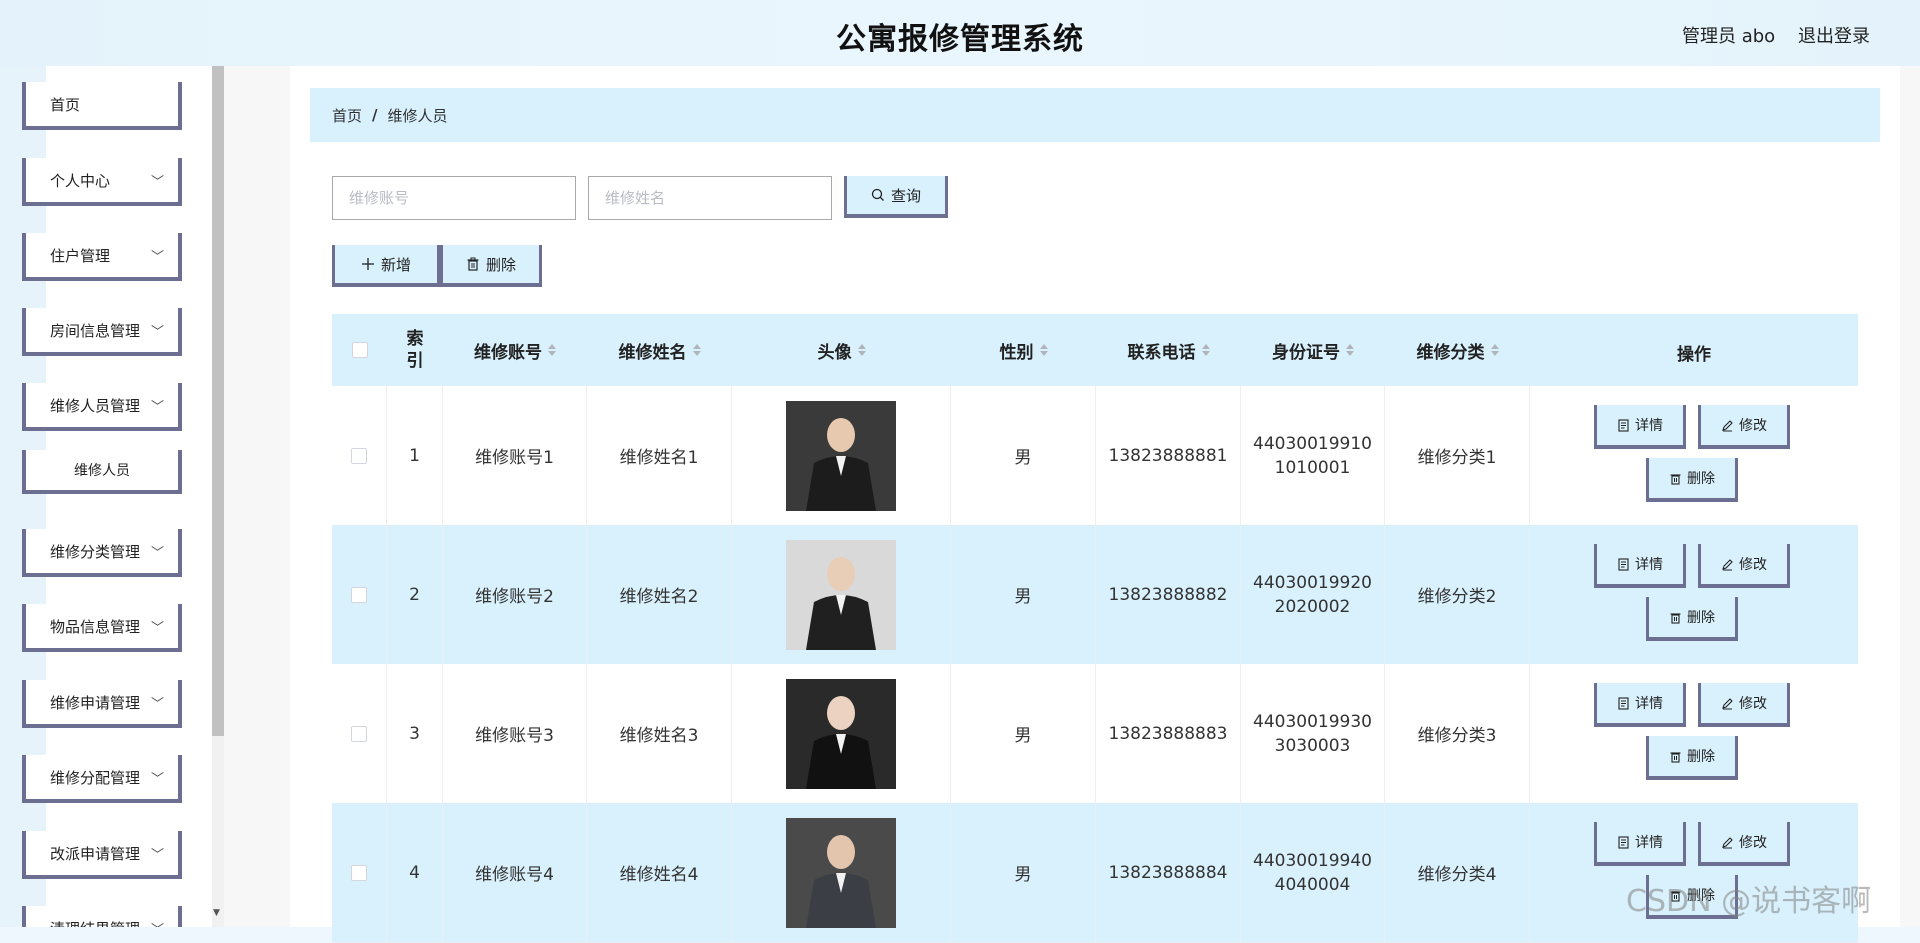 This screenshot has height=943, width=1920. I want to click on add-button: 新增, so click(386, 266).